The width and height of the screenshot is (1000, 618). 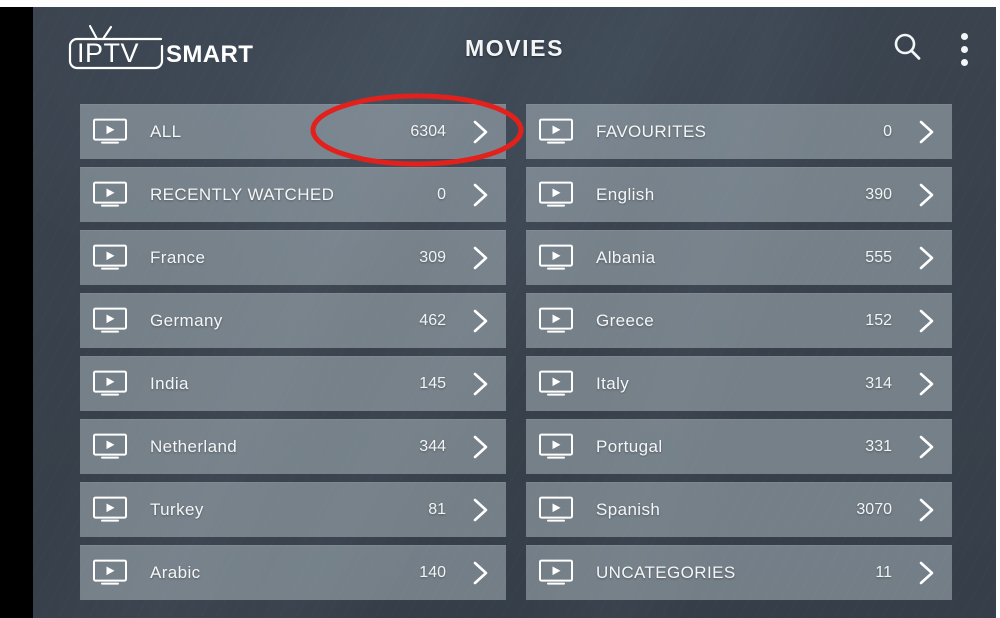 I want to click on app-header: IPTV SMARTERS MOVIES, so click(x=514, y=48).